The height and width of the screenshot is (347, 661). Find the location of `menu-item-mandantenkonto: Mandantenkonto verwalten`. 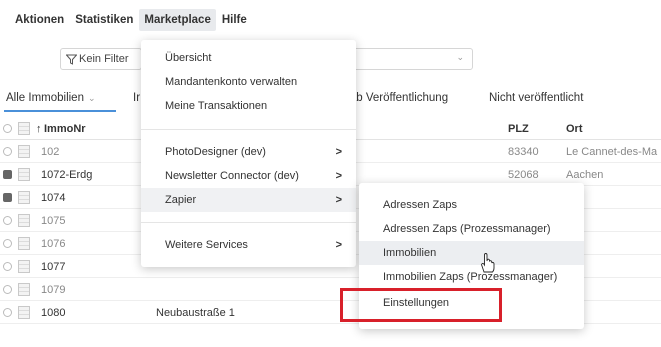

menu-item-mandantenkonto: Mandantenkonto verwalten is located at coordinates (248, 82).